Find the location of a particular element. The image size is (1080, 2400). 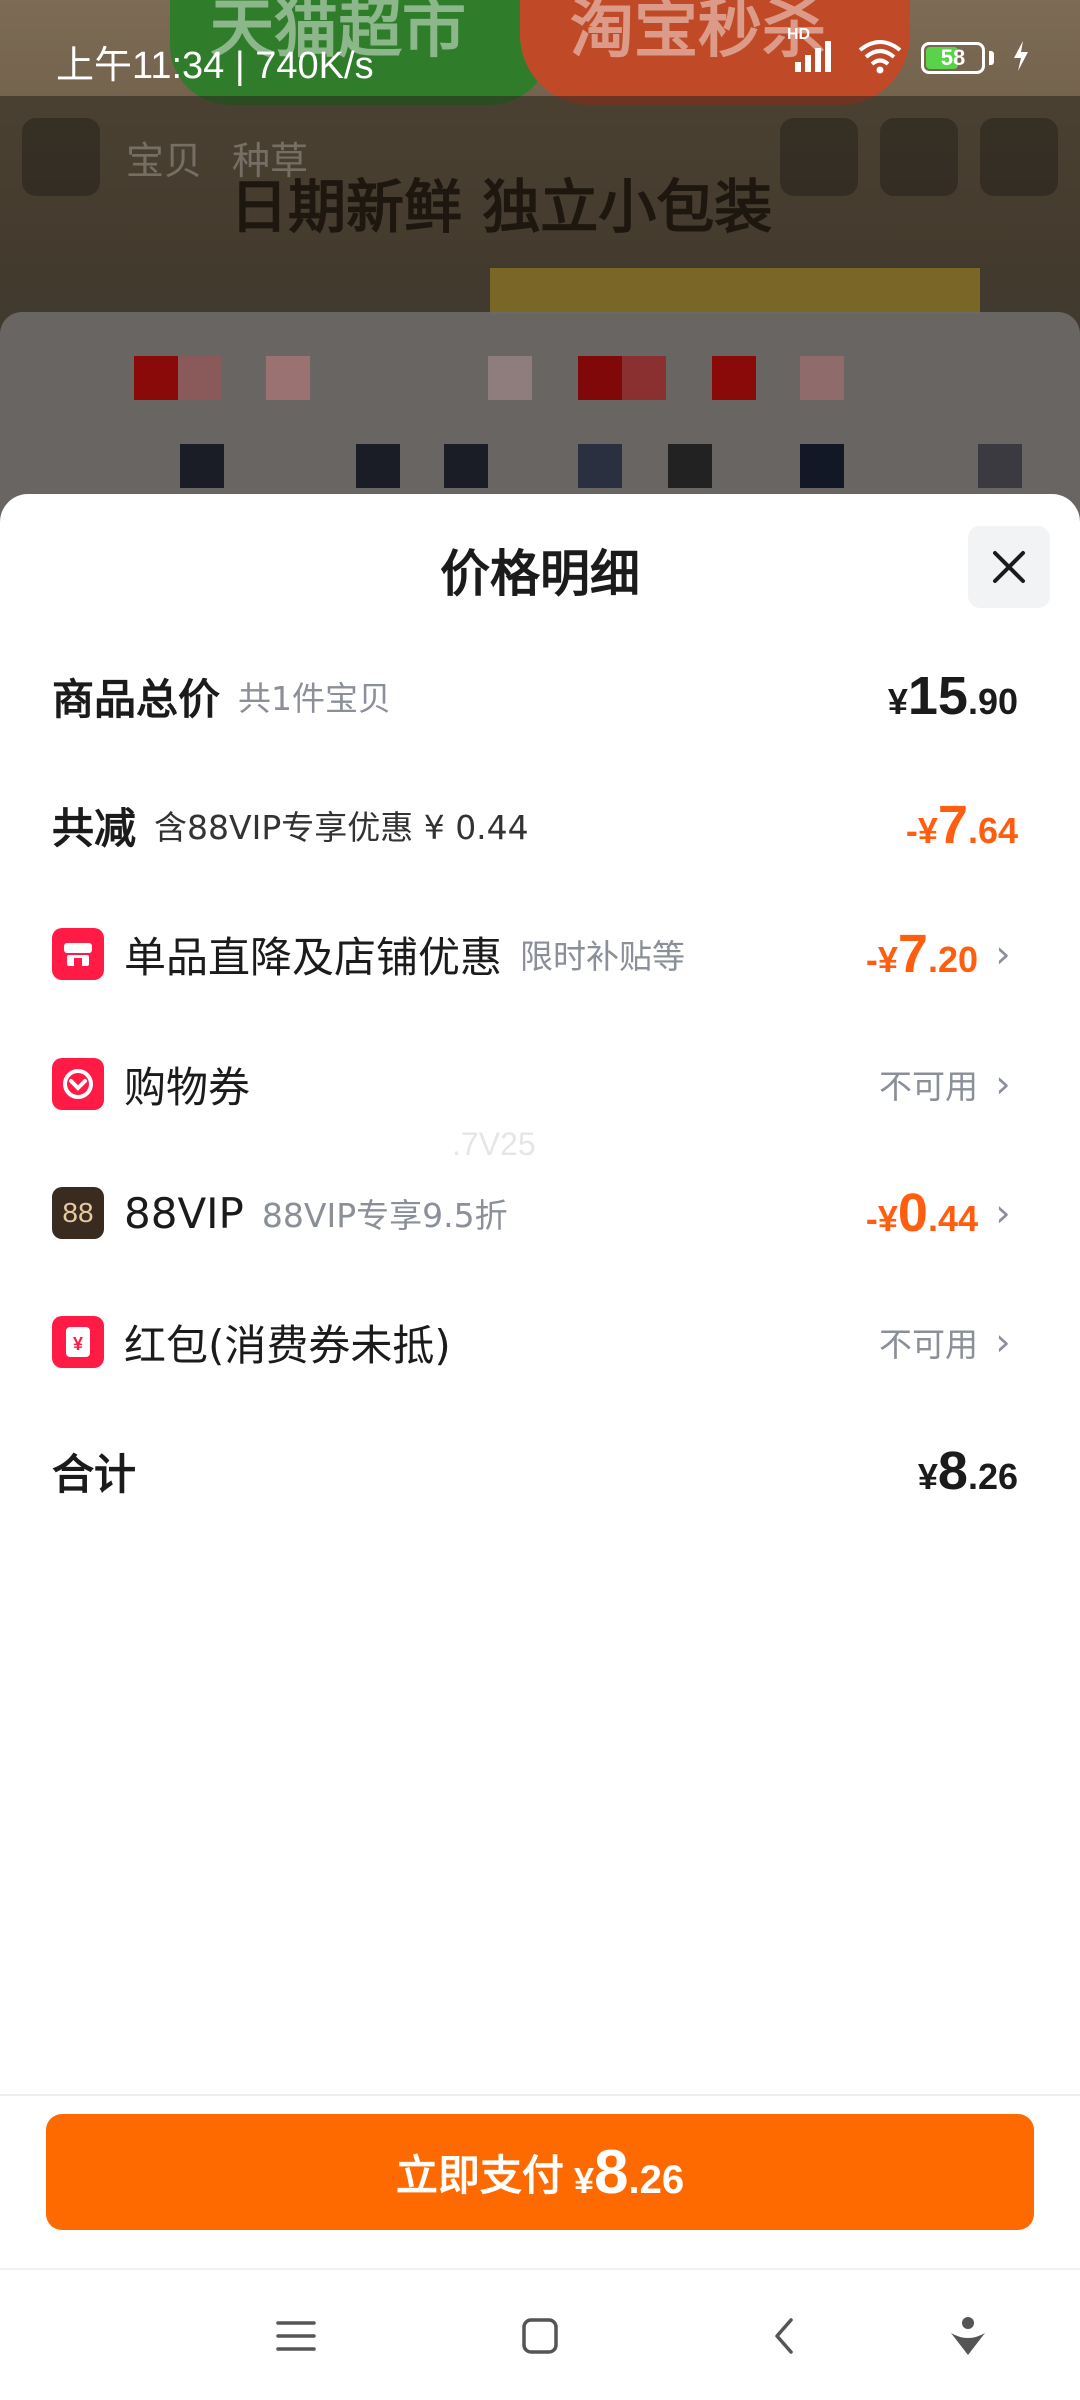

hd-label: HD is located at coordinates (799, 34).